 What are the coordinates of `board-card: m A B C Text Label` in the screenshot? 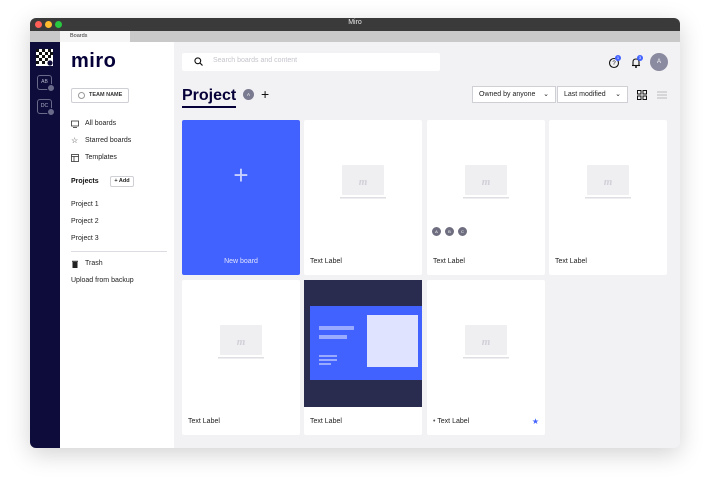 It's located at (486, 197).